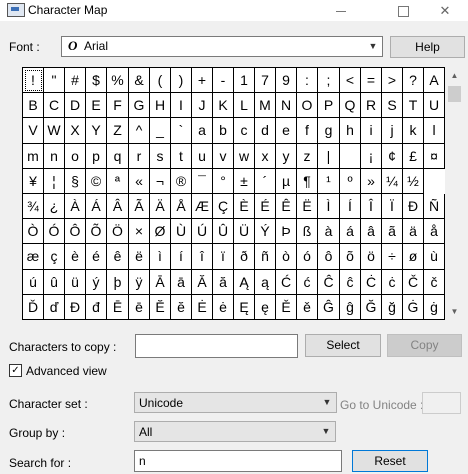  Describe the element at coordinates (265, 206) in the screenshot. I see `char-cell: É` at that location.